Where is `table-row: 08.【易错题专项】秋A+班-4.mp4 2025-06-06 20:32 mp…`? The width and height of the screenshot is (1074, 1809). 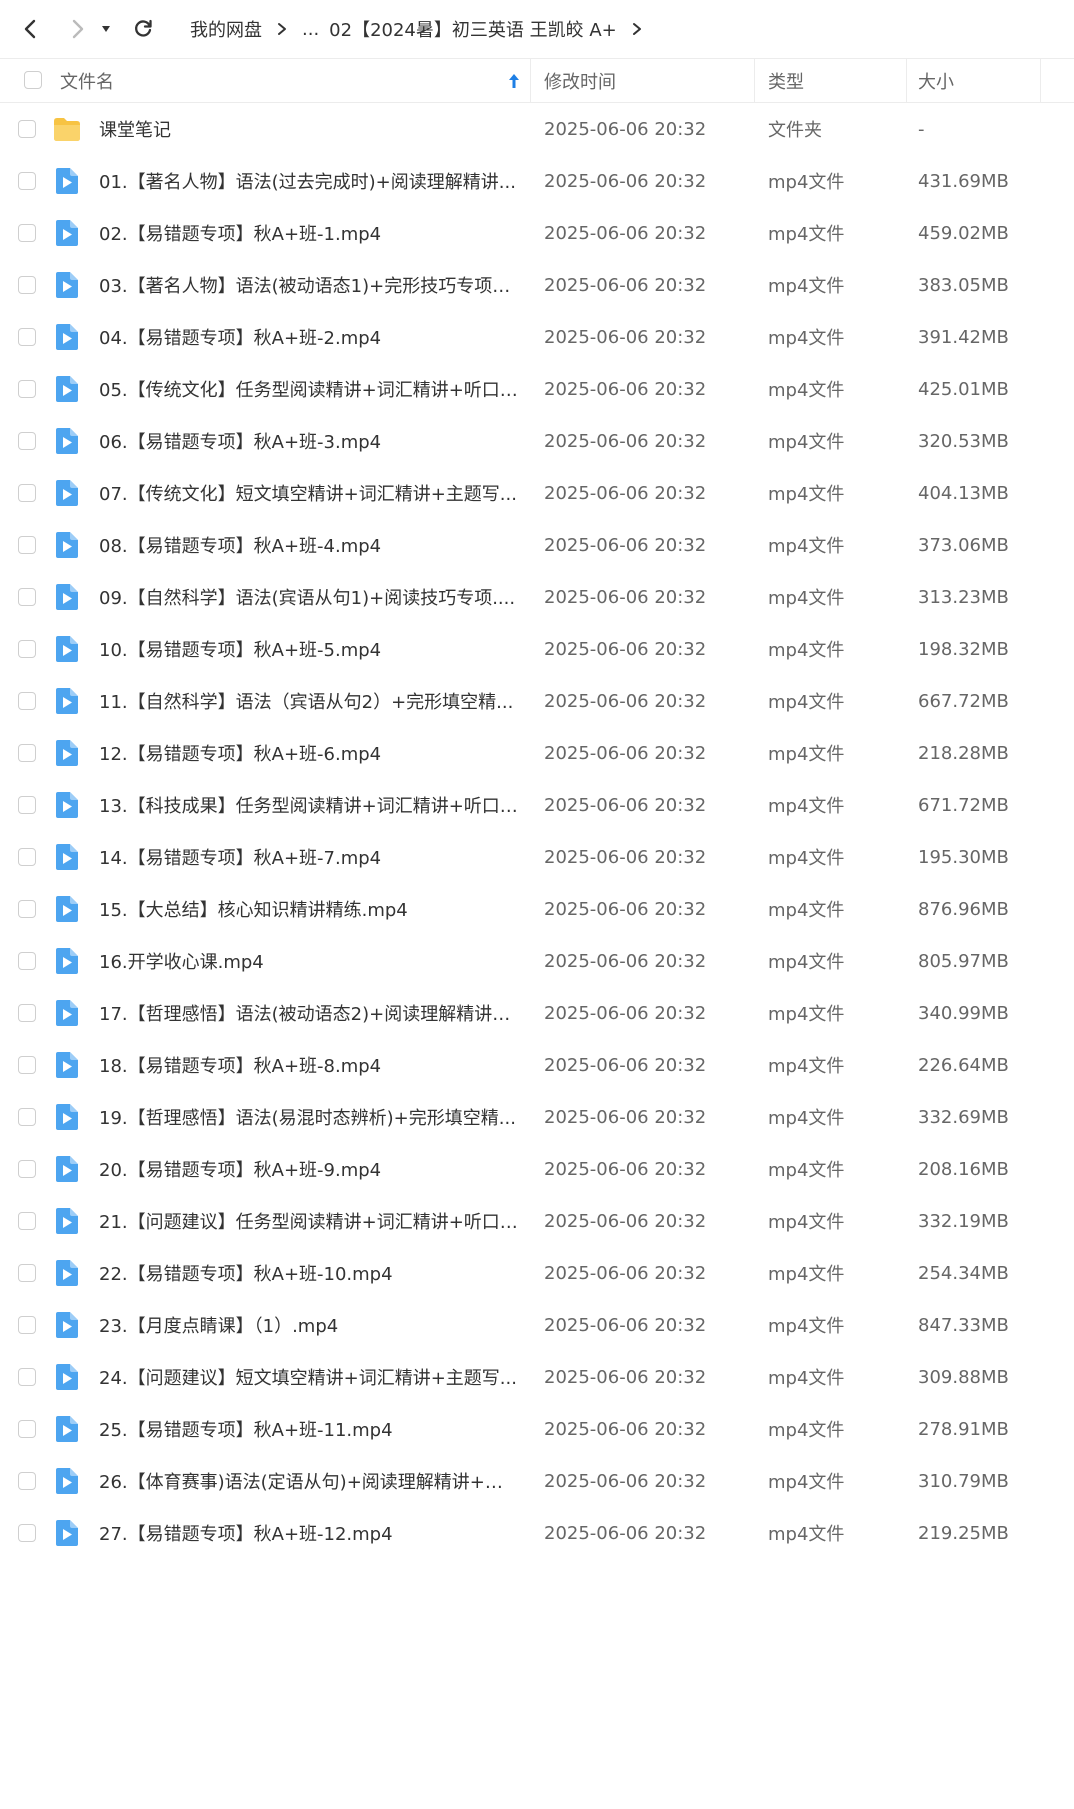 table-row: 08.【易错题专项】秋A+班-4.mp4 2025-06-06 20:32 mp… is located at coordinates (537, 545).